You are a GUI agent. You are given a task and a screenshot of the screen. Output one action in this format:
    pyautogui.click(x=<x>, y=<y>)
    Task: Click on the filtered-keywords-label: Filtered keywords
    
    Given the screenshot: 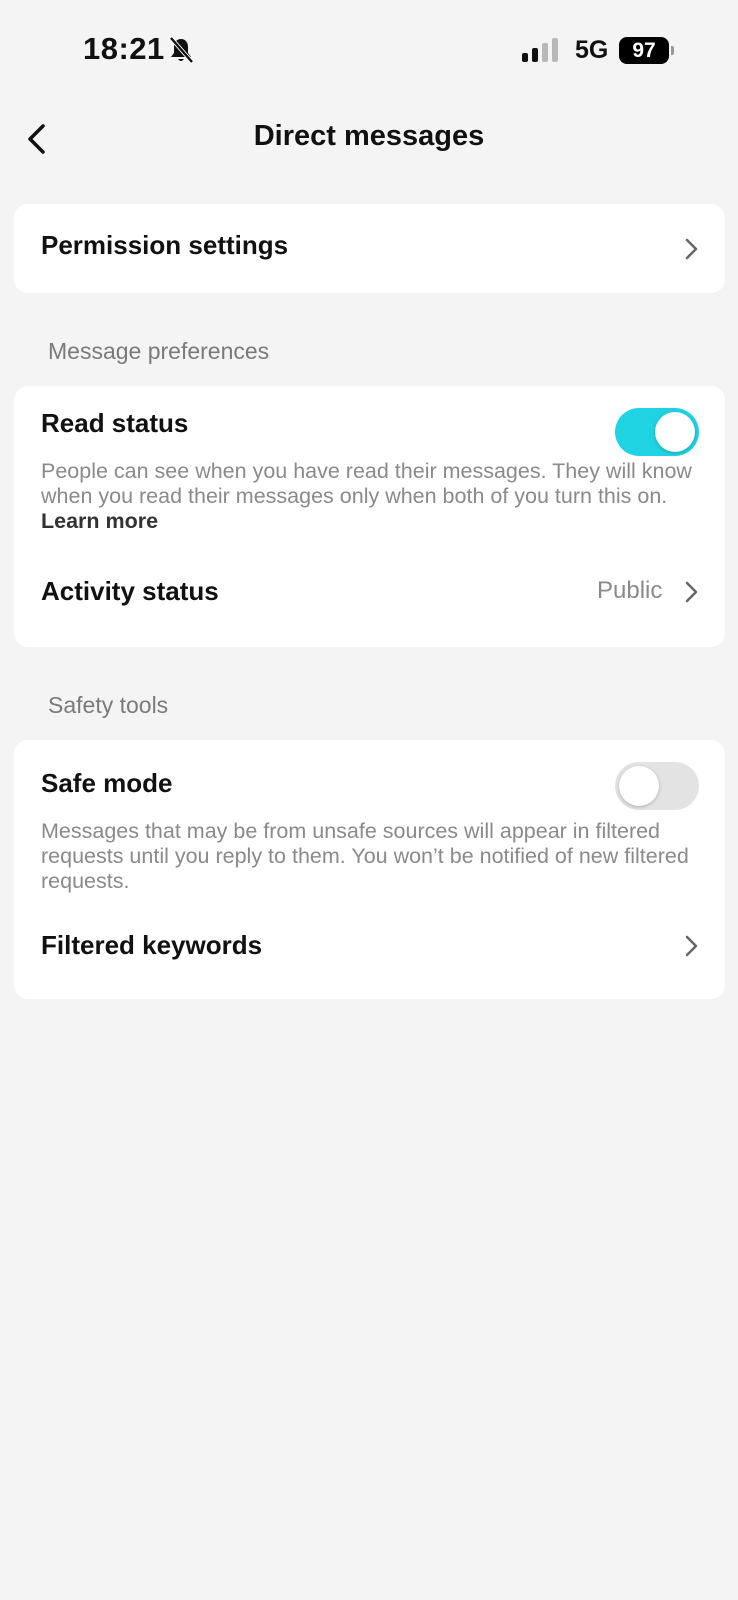 What is the action you would take?
    pyautogui.click(x=152, y=945)
    